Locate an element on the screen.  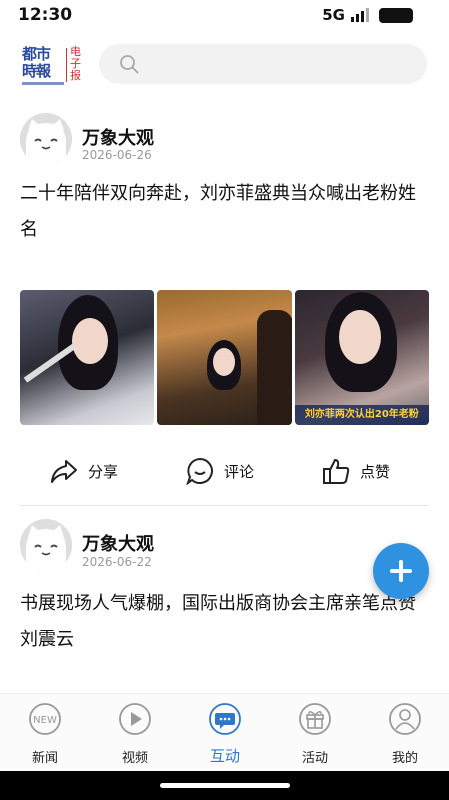
gift-icon is located at coordinates (315, 719).